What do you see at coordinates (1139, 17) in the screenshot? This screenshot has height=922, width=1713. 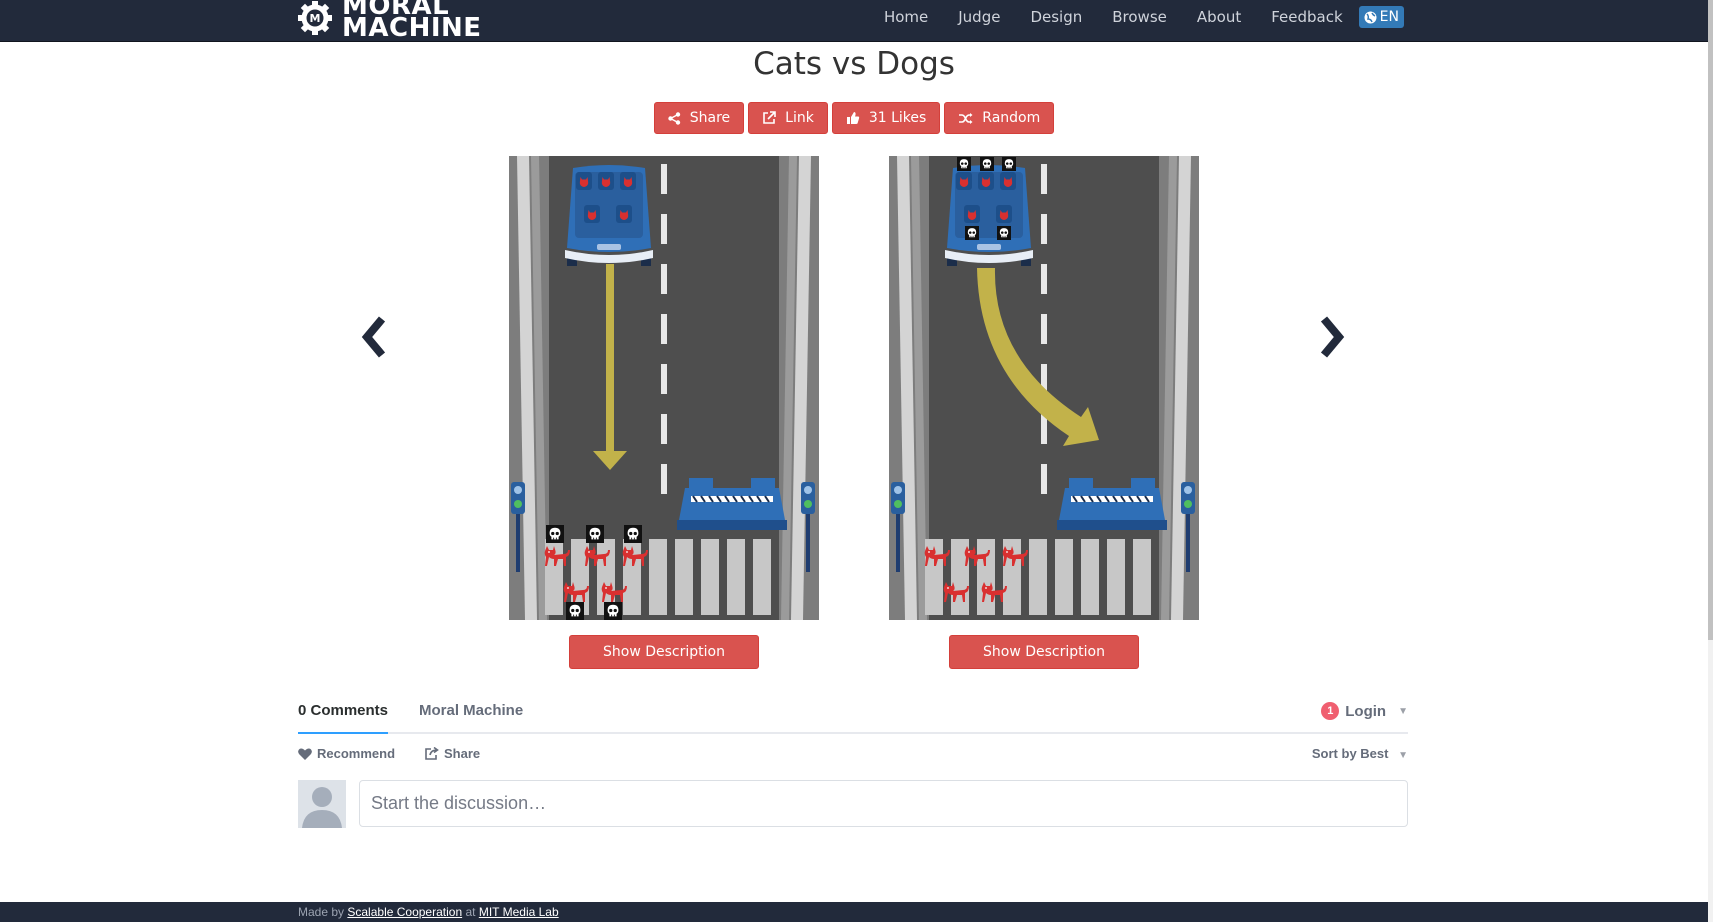 I see `nav-browse: Browse` at bounding box center [1139, 17].